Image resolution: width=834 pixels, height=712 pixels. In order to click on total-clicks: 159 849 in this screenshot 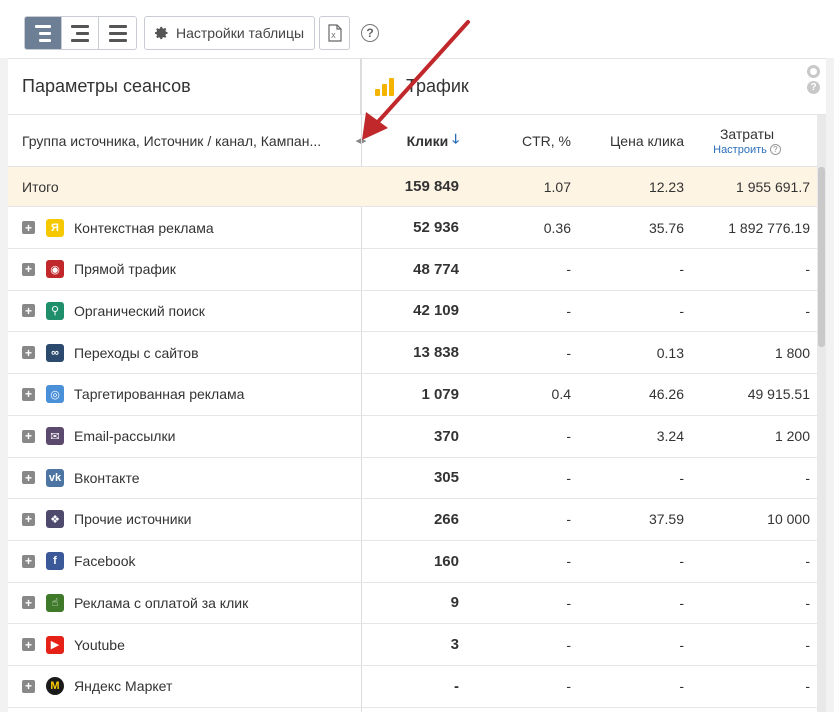, I will do `click(431, 186)`.